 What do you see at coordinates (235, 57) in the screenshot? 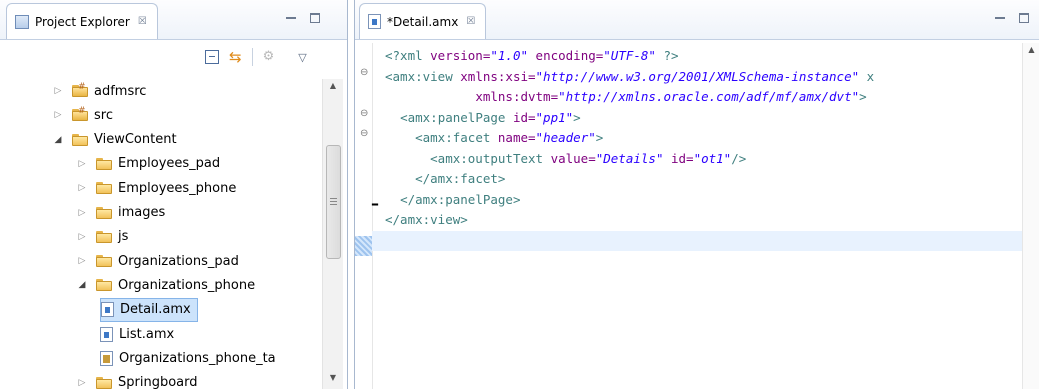
I see `link-with-editor-icon: ⇆` at bounding box center [235, 57].